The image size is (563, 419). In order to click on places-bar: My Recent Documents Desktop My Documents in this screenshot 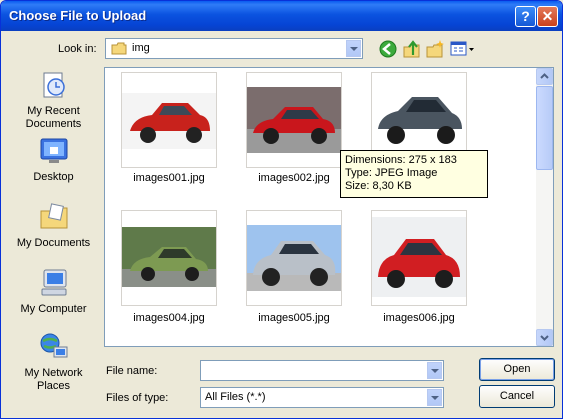, I will do `click(53, 235)`.